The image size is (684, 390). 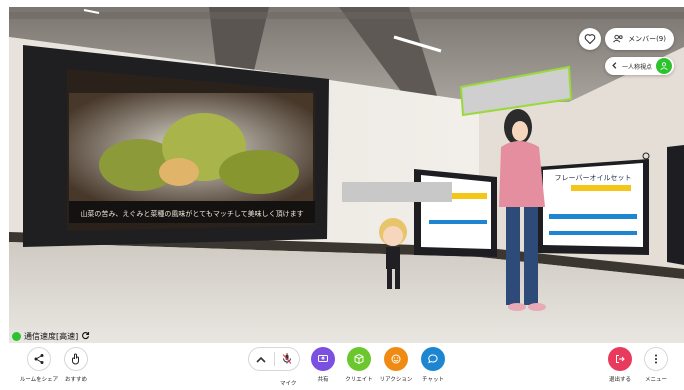 I want to click on top-right-controls: メンバー(9), so click(x=626, y=39).